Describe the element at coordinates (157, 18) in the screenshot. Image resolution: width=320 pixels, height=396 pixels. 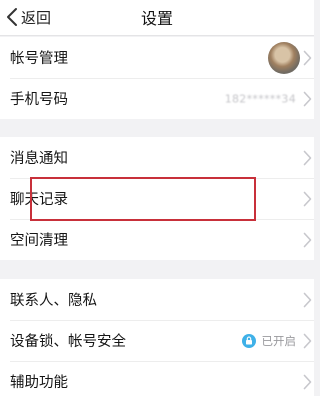
I see `navigation-bar: 返回 设置` at that location.